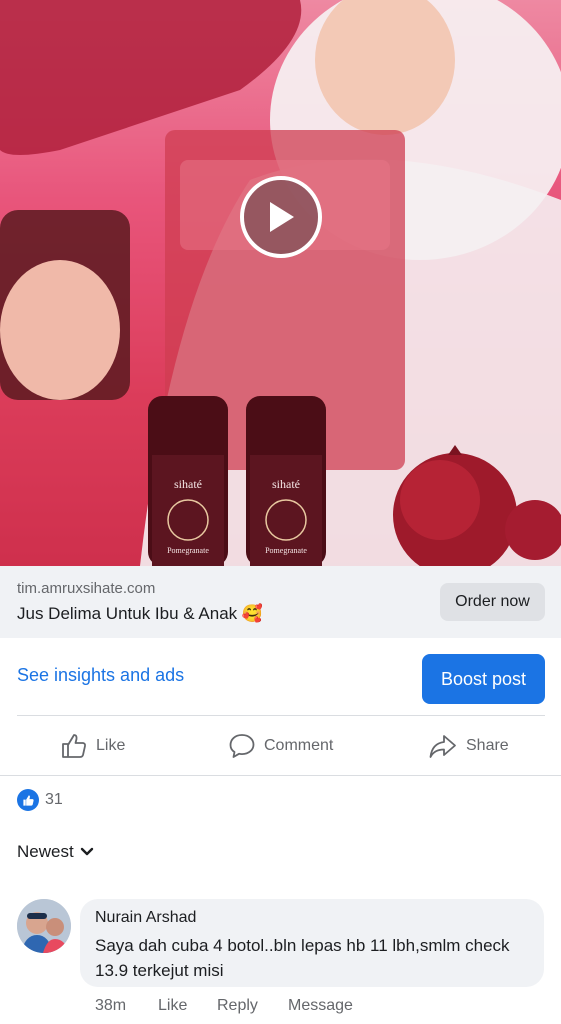  I want to click on like-label: Like, so click(111, 745).